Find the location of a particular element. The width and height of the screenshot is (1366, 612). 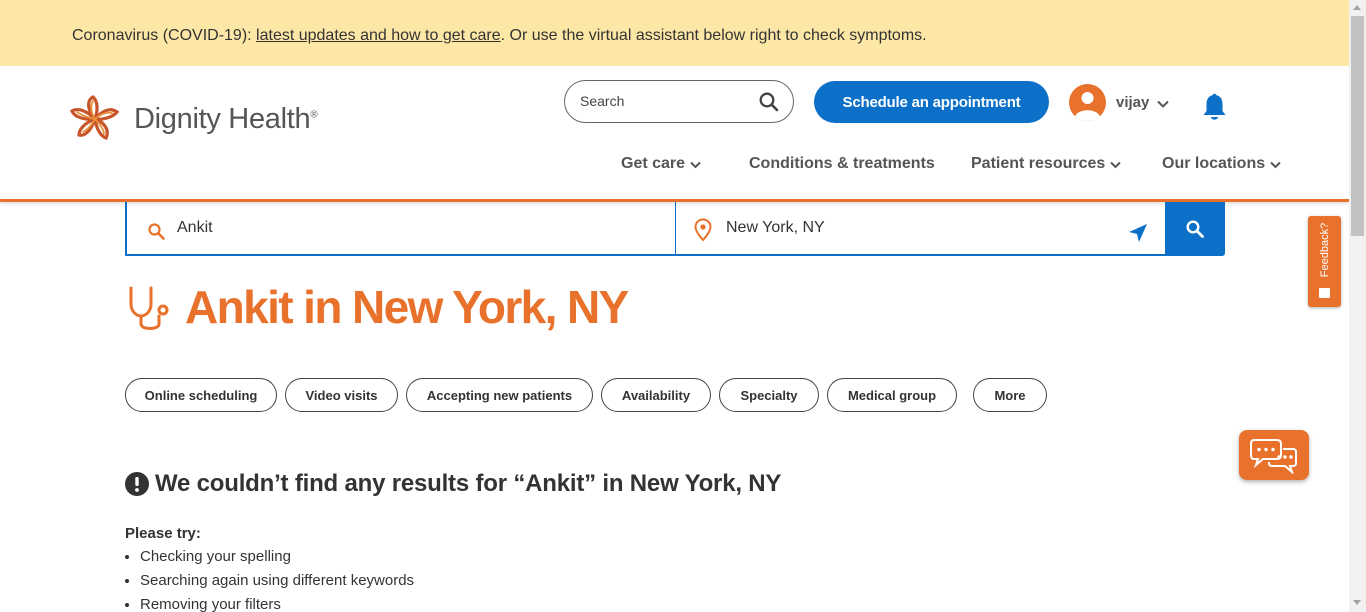

site-search is located at coordinates (679, 101).